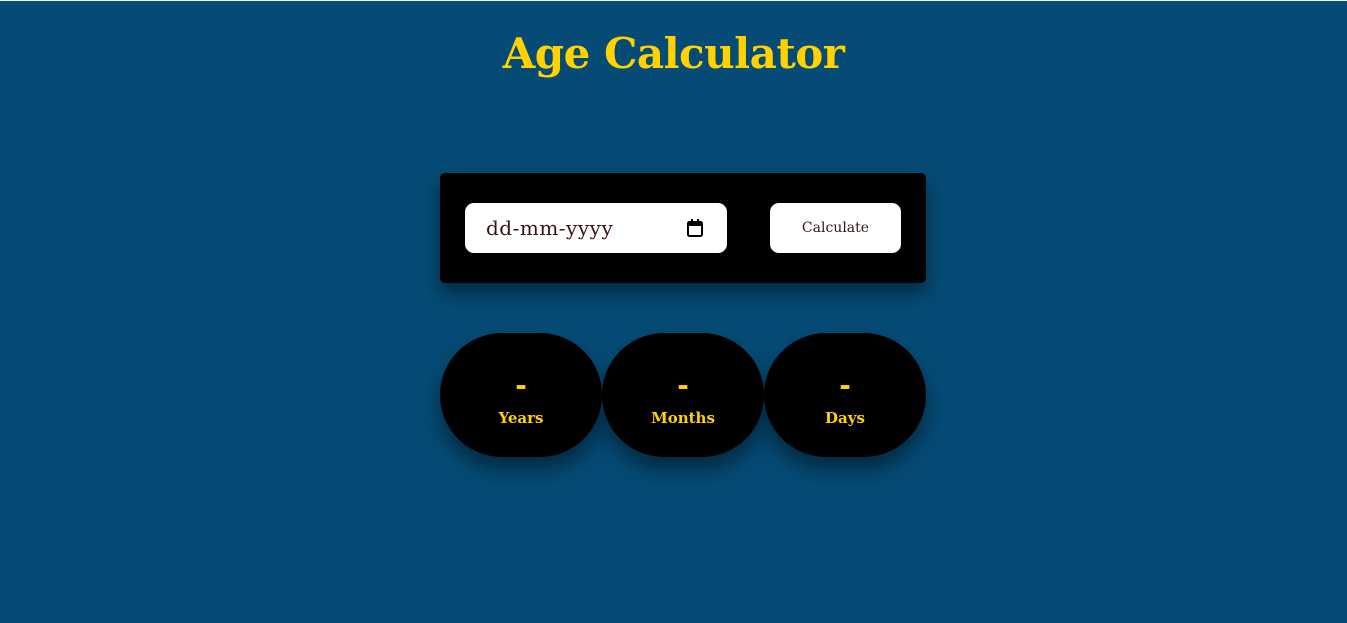 The image size is (1347, 623). I want to click on calendar-icon, so click(695, 228).